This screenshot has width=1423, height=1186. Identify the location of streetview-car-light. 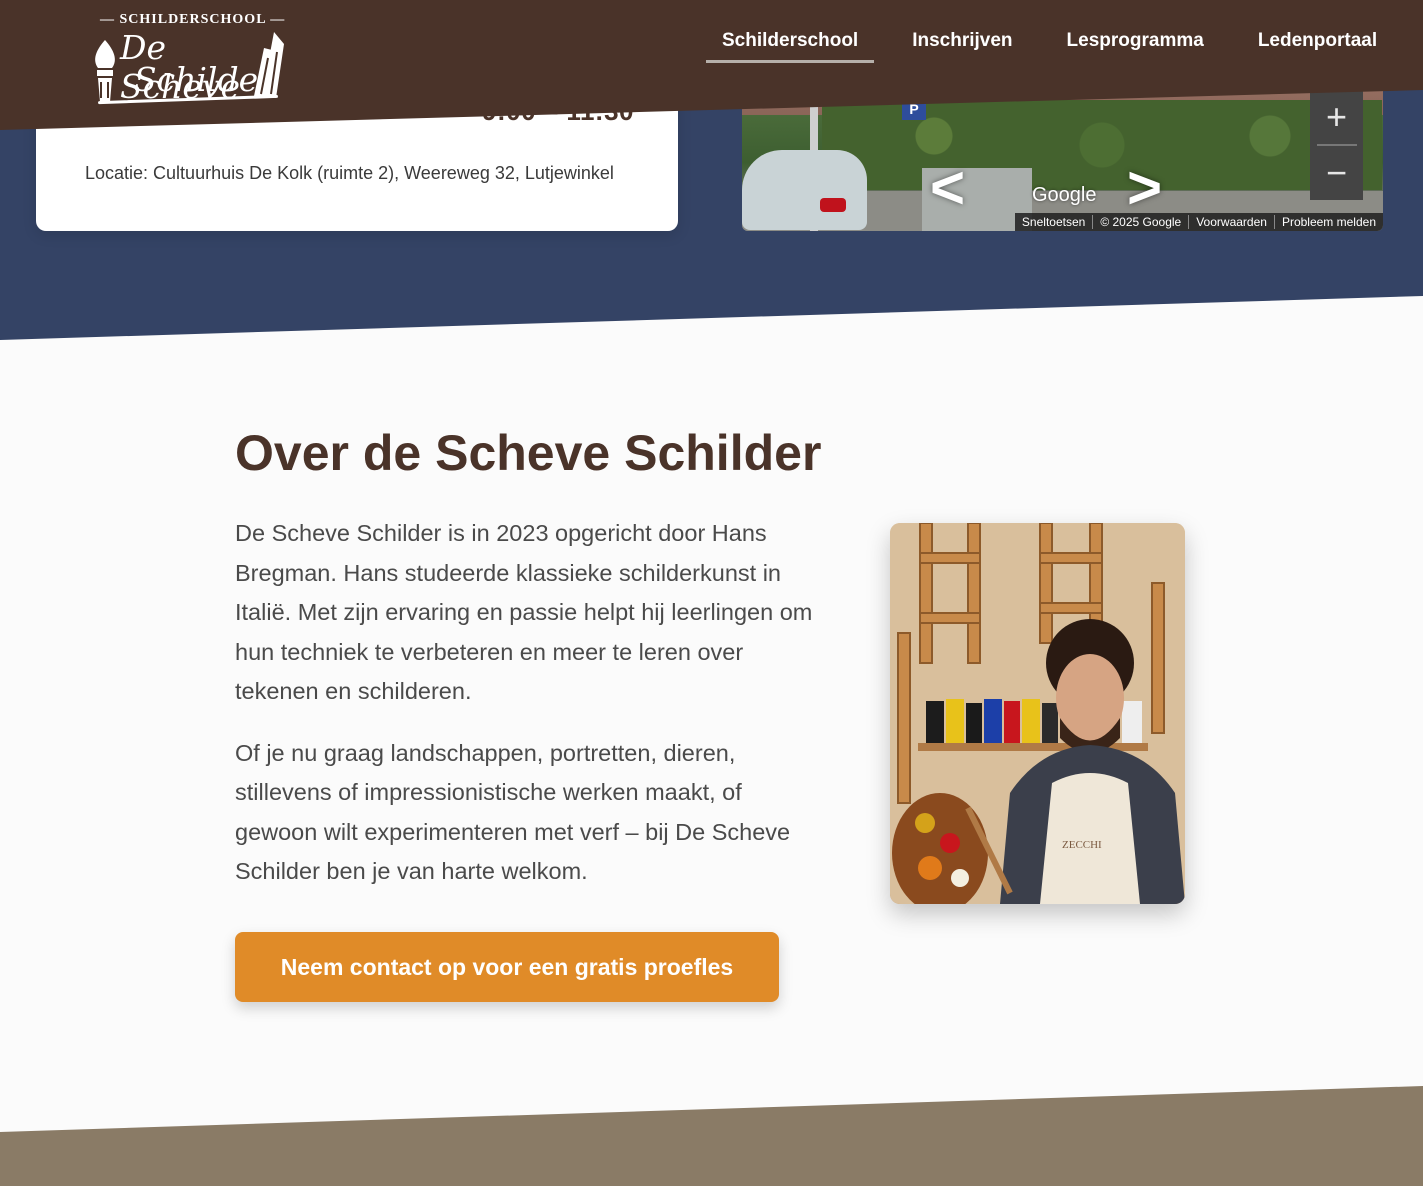
(833, 205).